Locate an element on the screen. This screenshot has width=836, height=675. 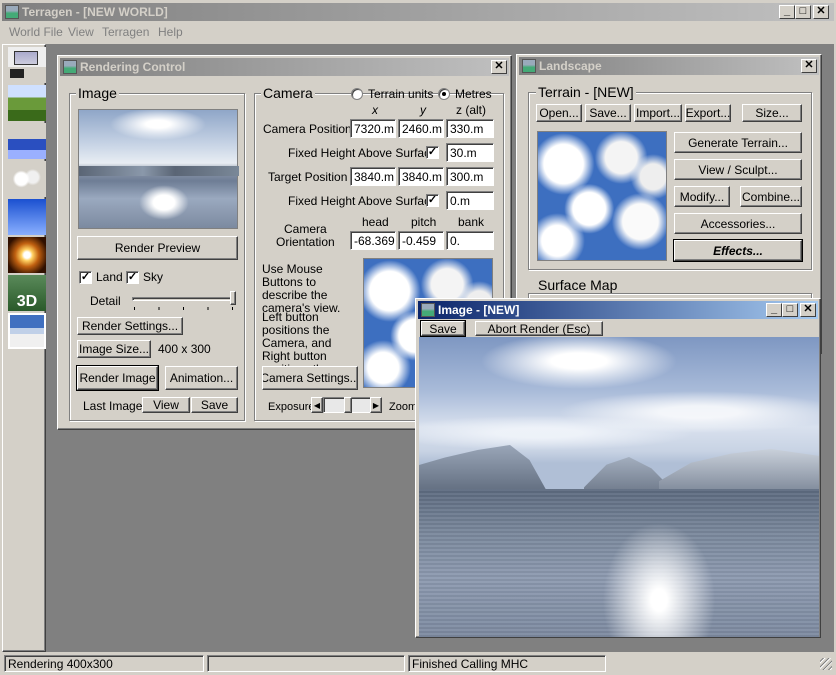
image-size-value: 400 x 300 is located at coordinates (184, 349).